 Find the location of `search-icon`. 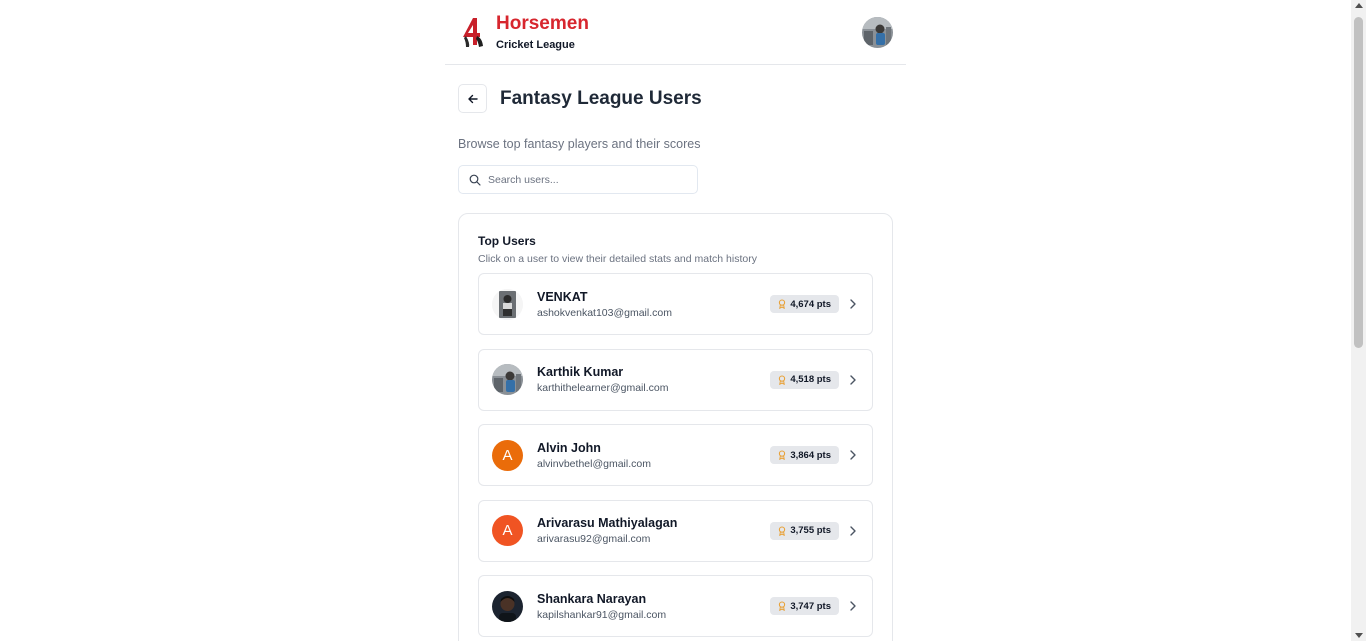

search-icon is located at coordinates (475, 180).